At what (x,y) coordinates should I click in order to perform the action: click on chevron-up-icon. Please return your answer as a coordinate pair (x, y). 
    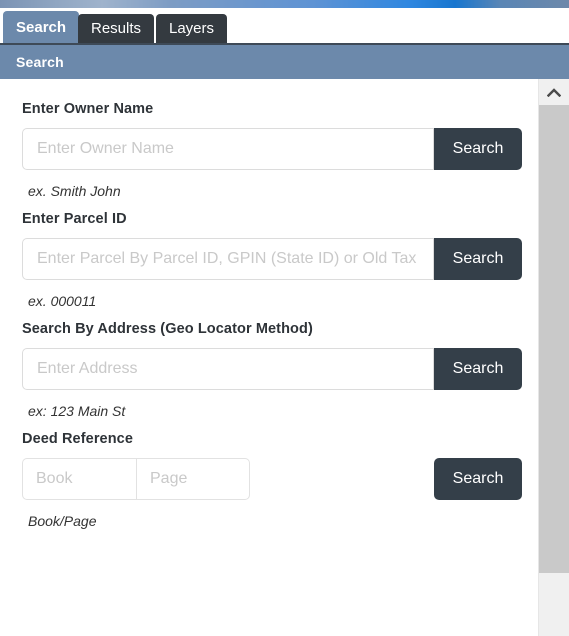
    Looking at the image, I should click on (554, 92).